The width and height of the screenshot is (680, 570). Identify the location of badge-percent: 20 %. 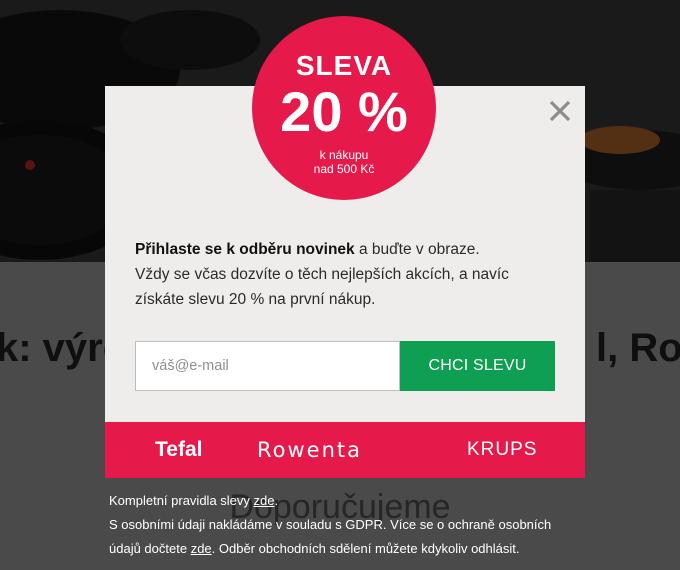
(344, 111).